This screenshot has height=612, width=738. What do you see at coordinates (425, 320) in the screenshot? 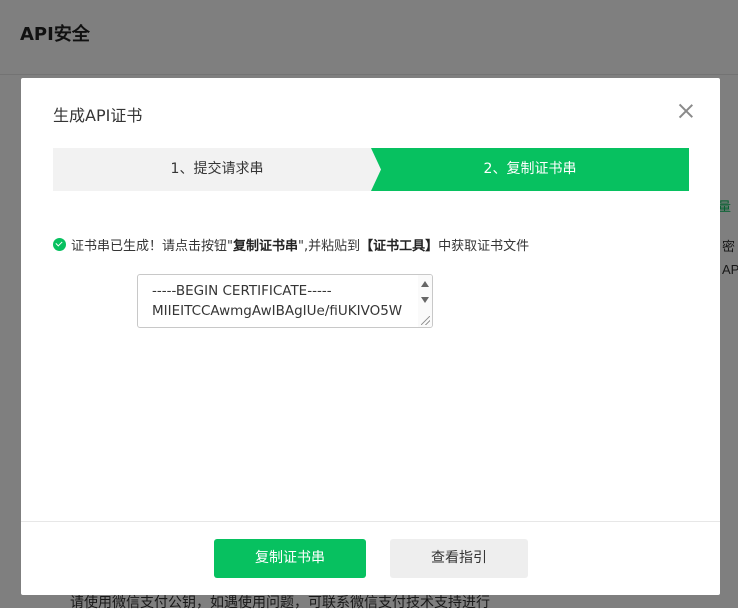
I see `resize-handle-icon` at bounding box center [425, 320].